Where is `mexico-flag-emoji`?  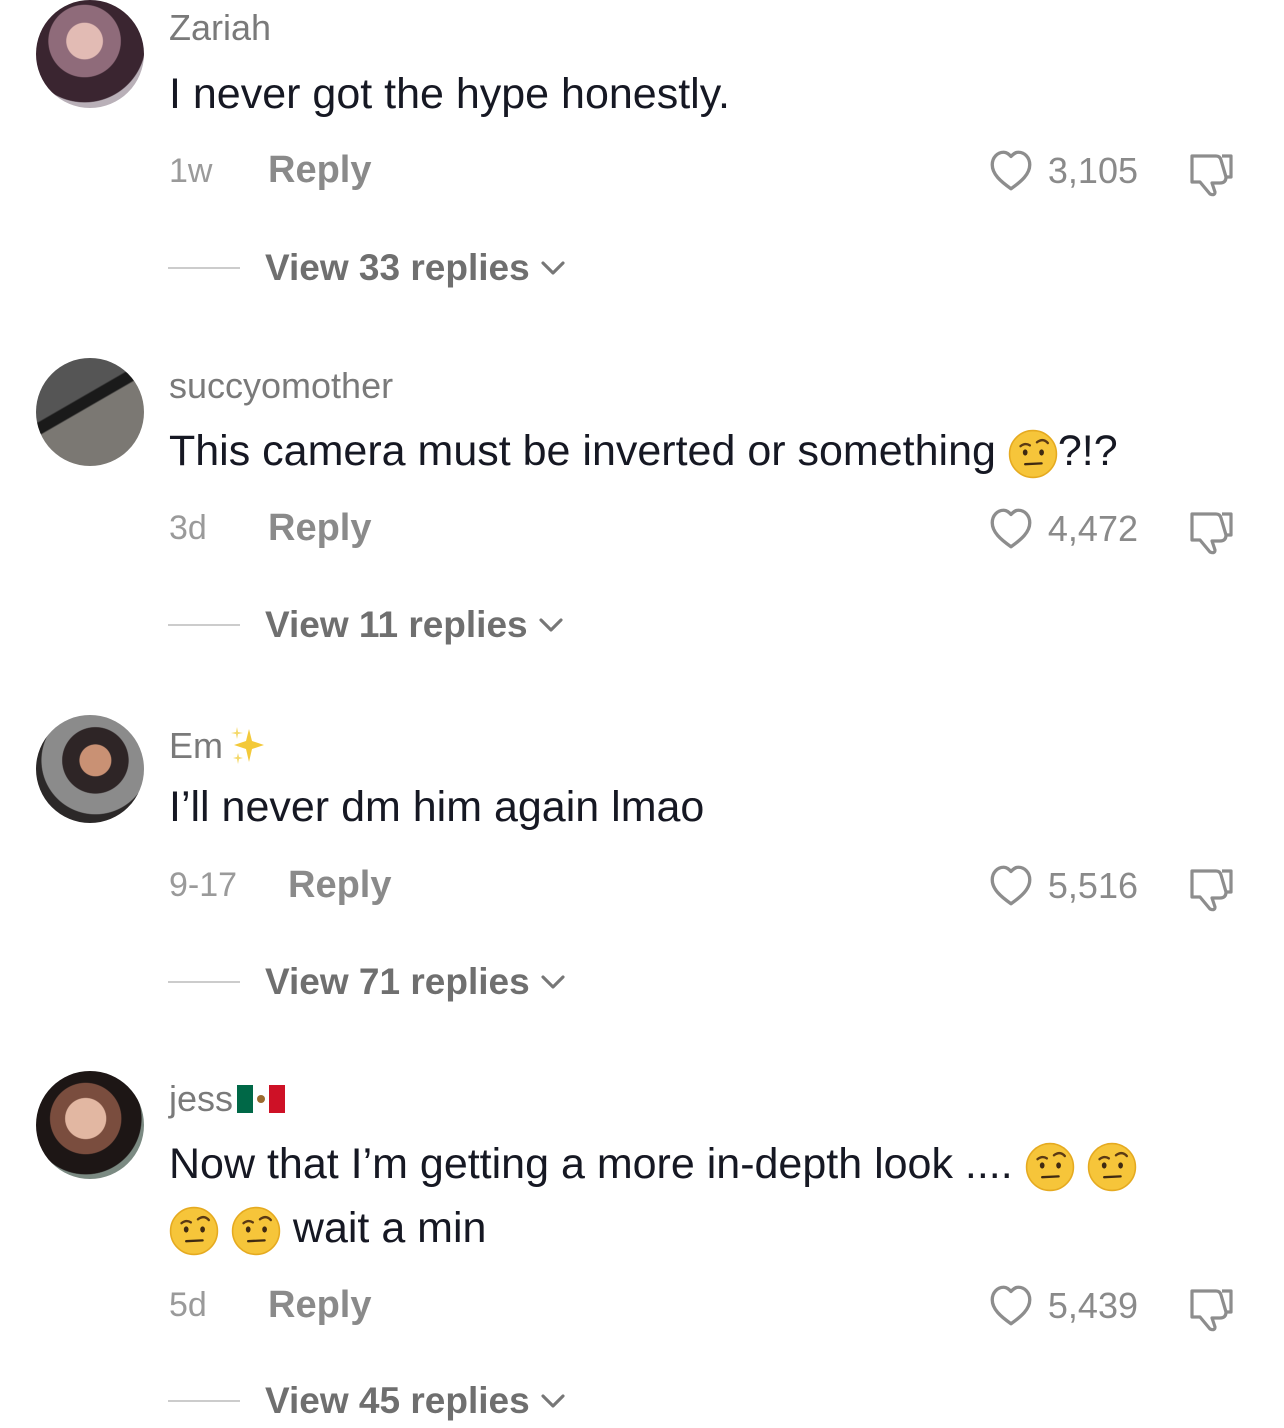
mexico-flag-emoji is located at coordinates (261, 1099).